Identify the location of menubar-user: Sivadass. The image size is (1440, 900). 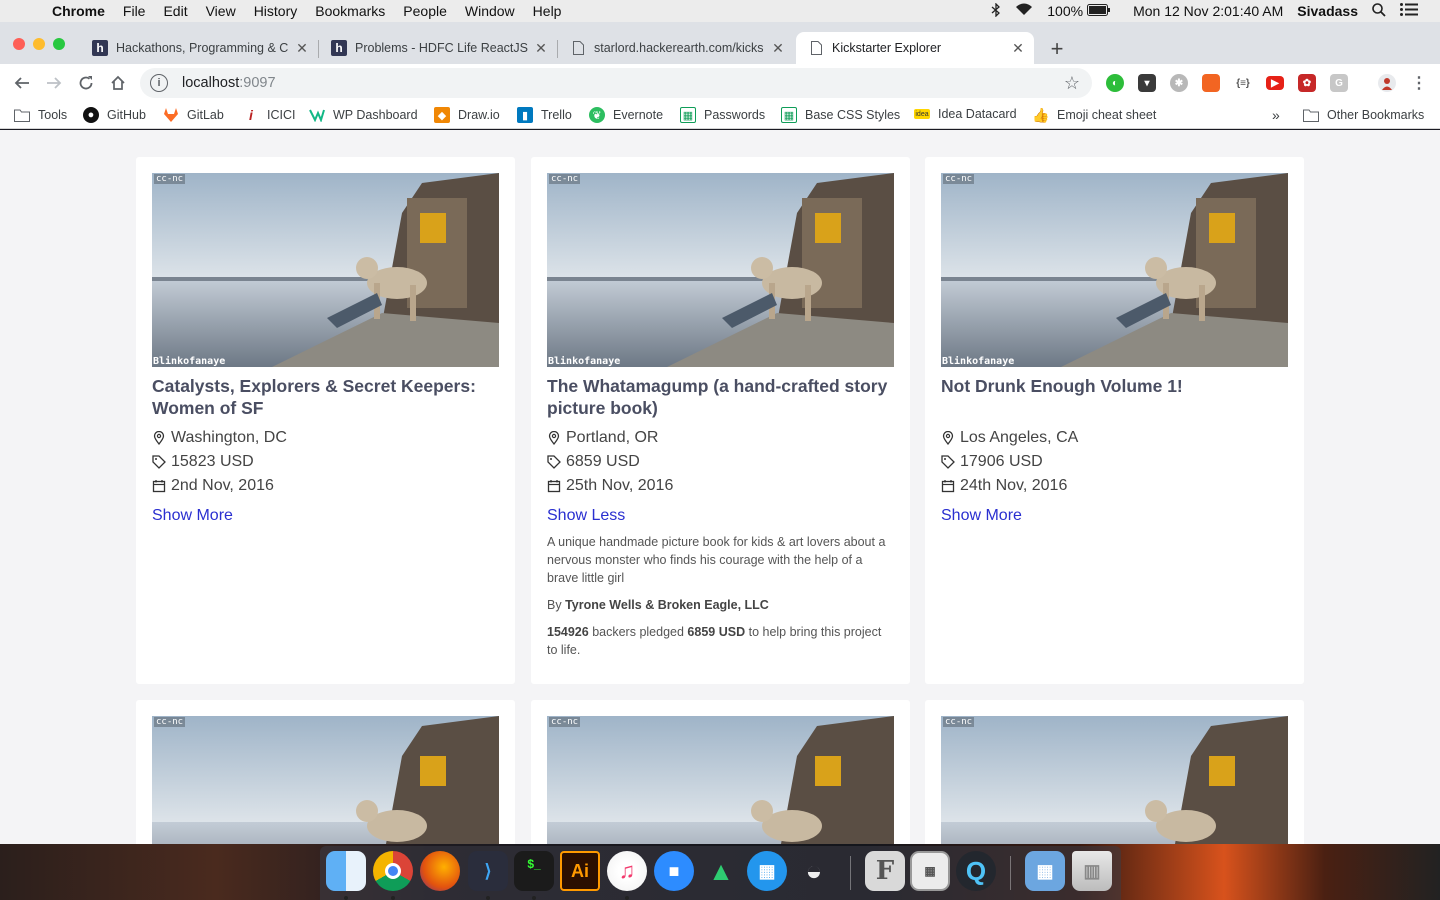
(1327, 11).